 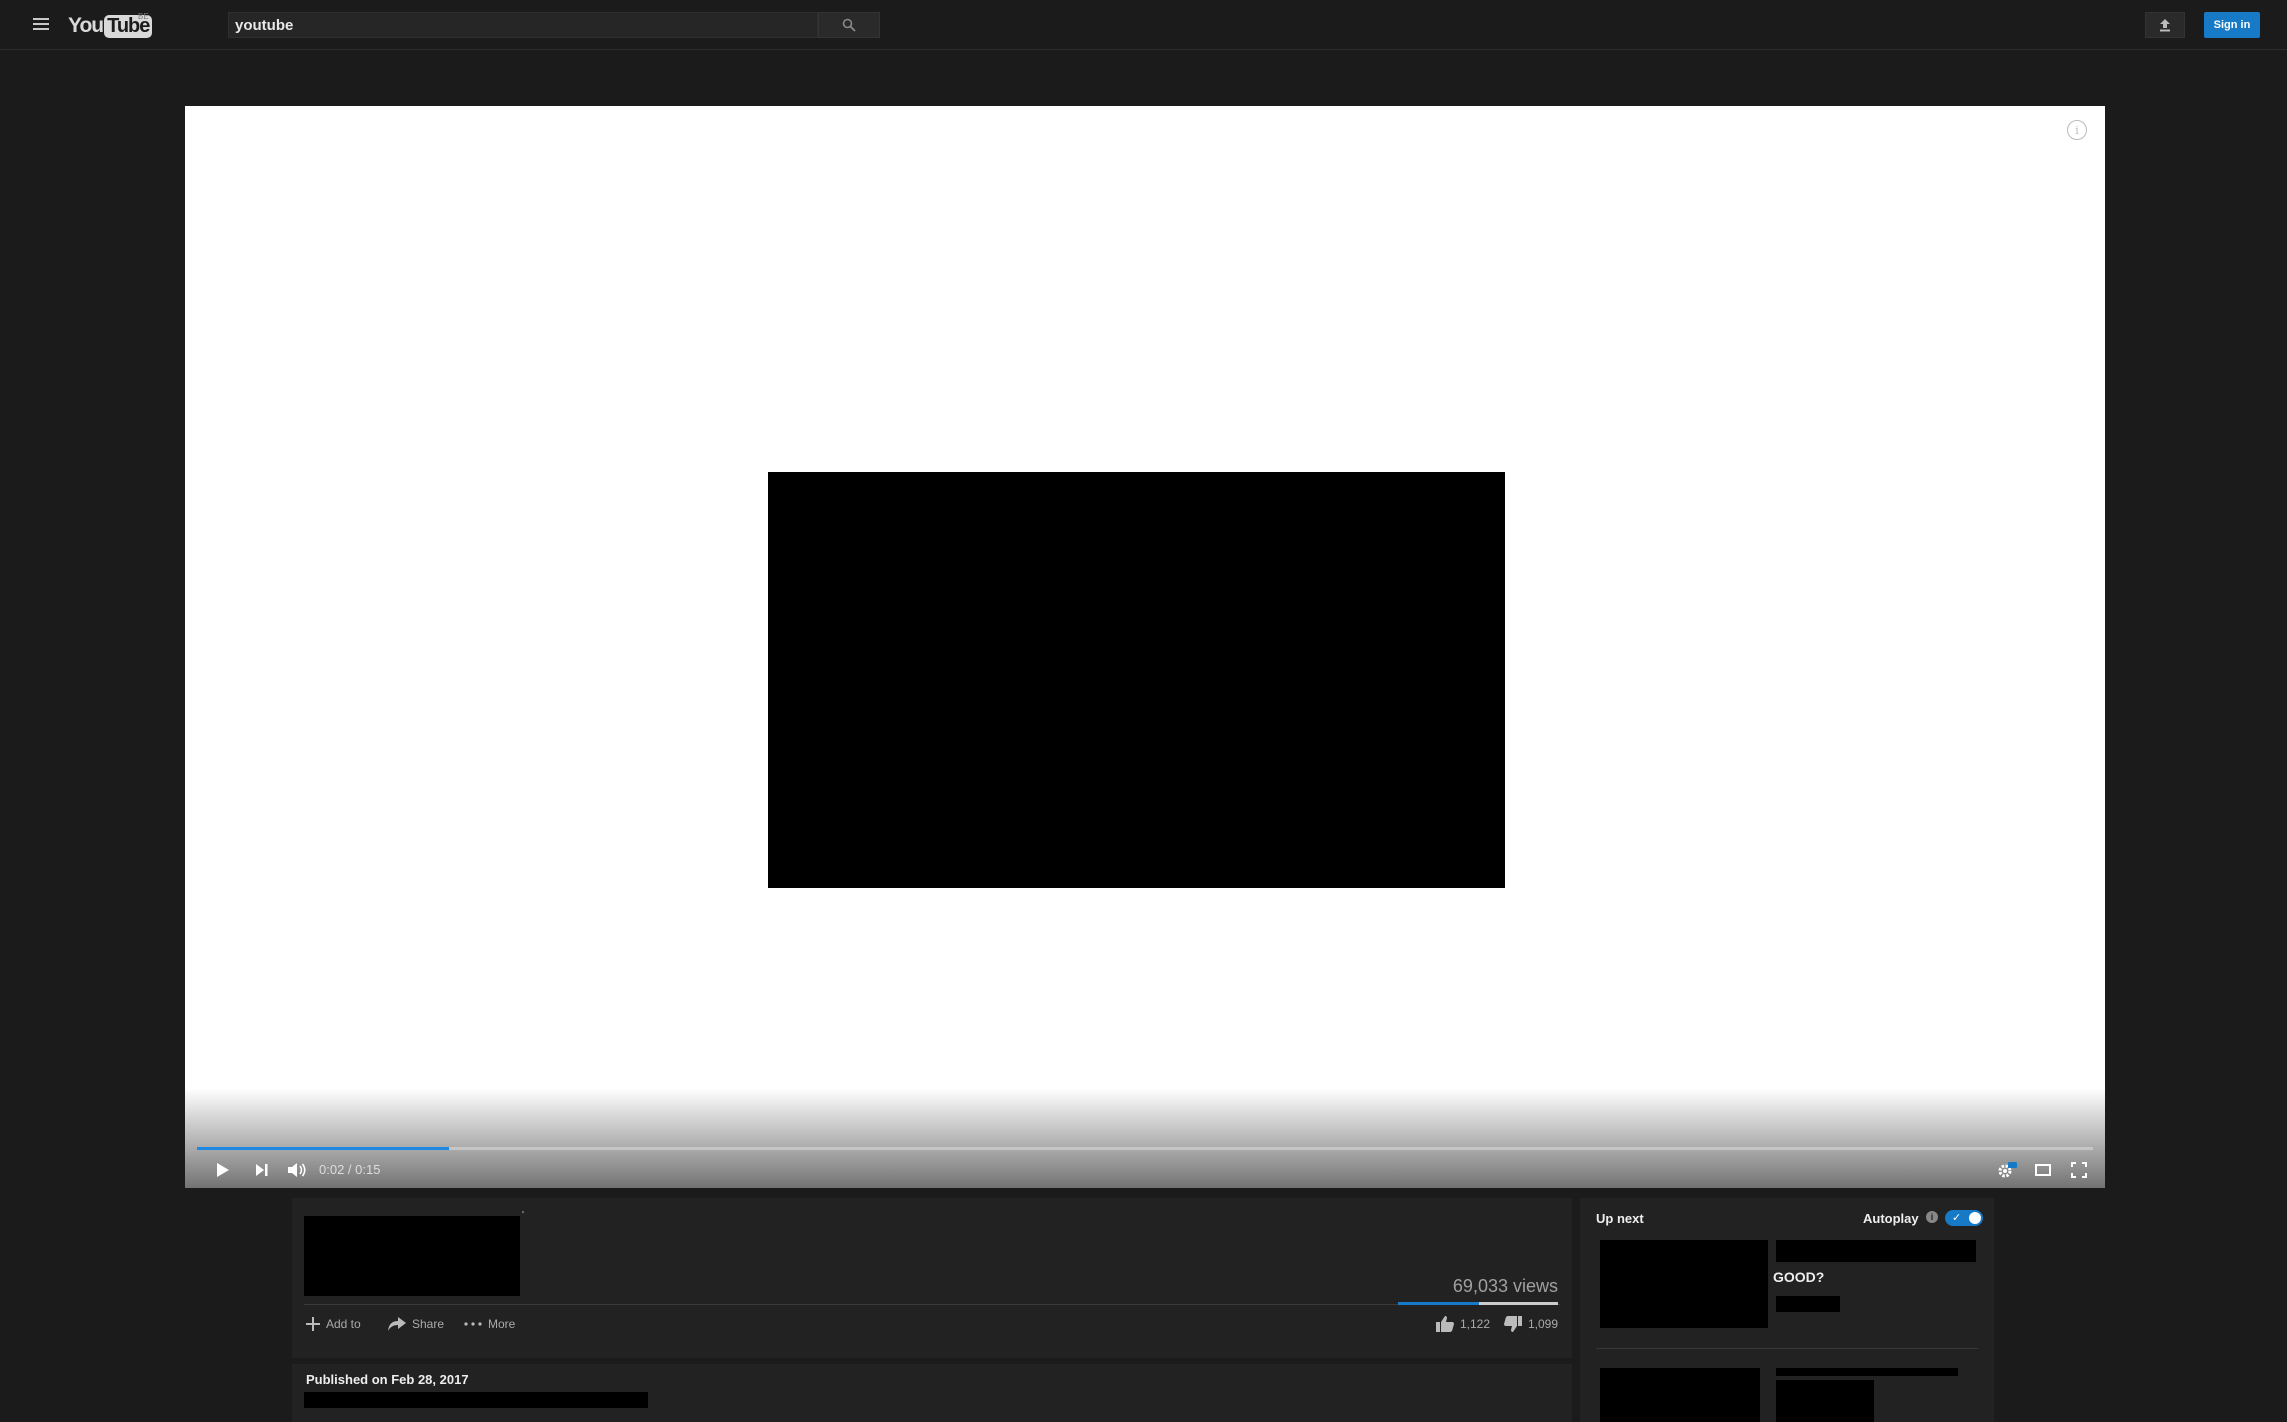 I want to click on theater-mode-button, so click(x=2043, y=1170).